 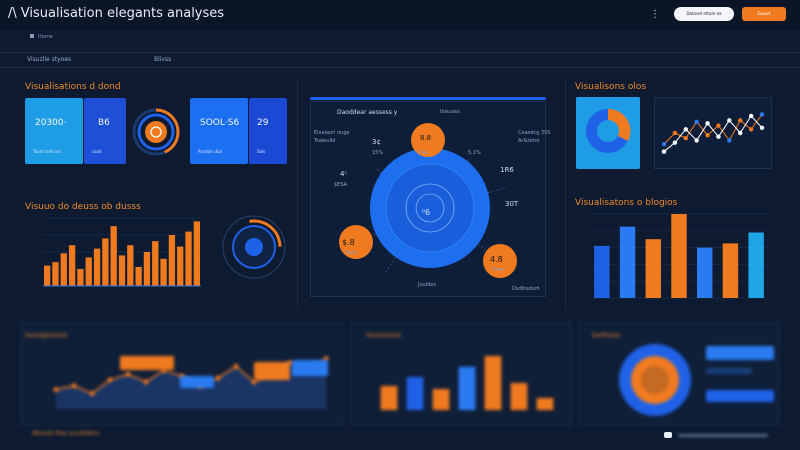 I want to click on breadcrumb: Home, so click(x=41, y=37).